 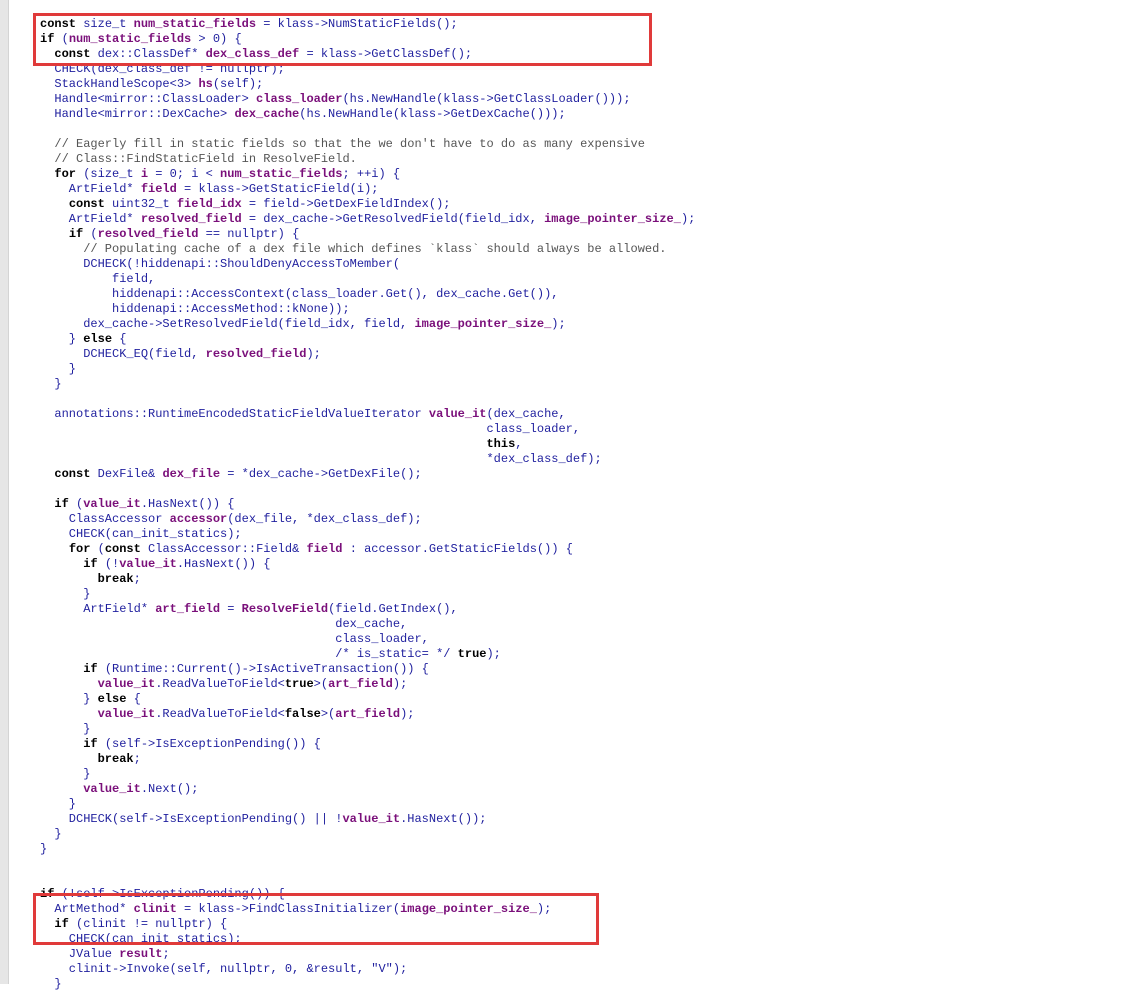 What do you see at coordinates (367, 459) in the screenshot?
I see `code-line: *dex_class_def);` at bounding box center [367, 459].